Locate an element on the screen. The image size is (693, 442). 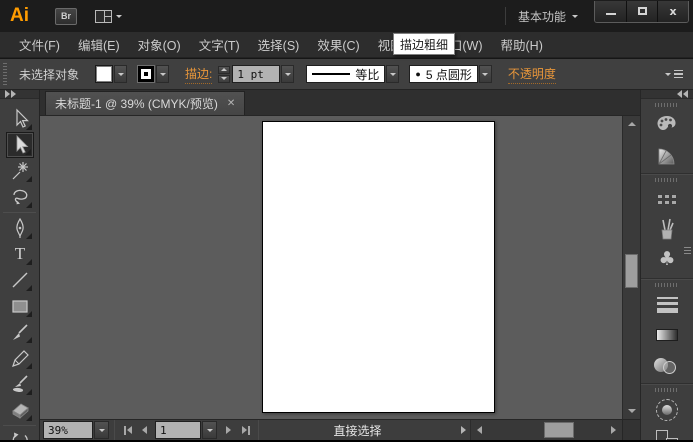
menu-file: 文件(F) is located at coordinates (39, 44).